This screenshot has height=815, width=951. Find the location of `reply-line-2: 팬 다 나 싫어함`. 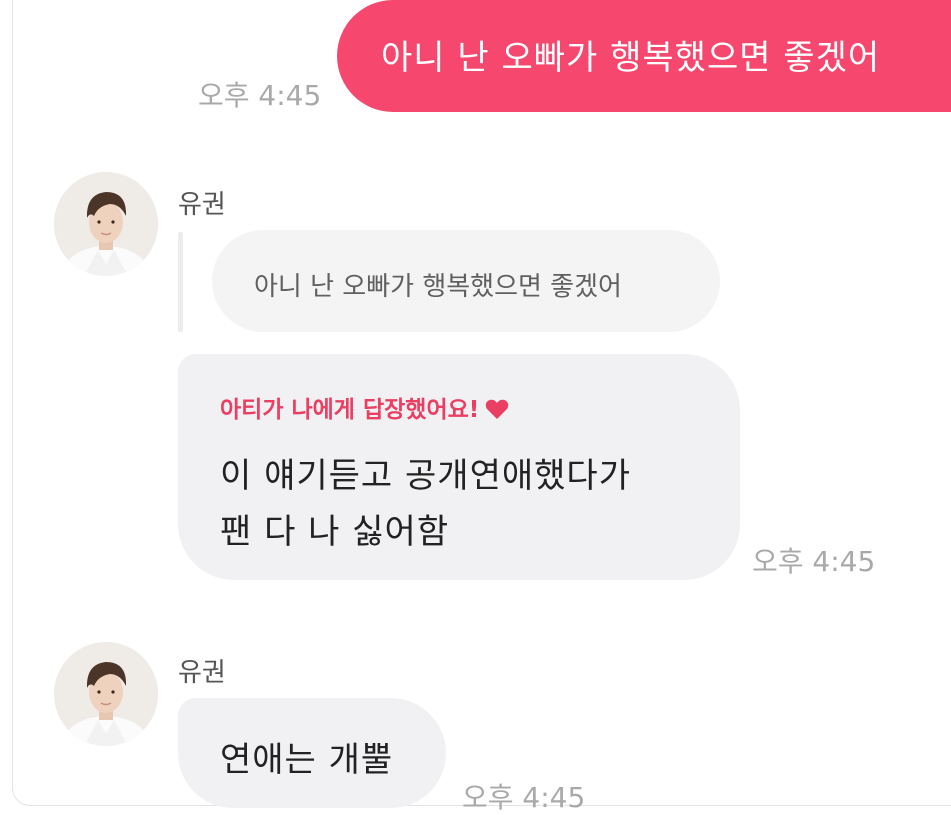

reply-line-2: 팬 다 나 싫어함 is located at coordinates (335, 532).